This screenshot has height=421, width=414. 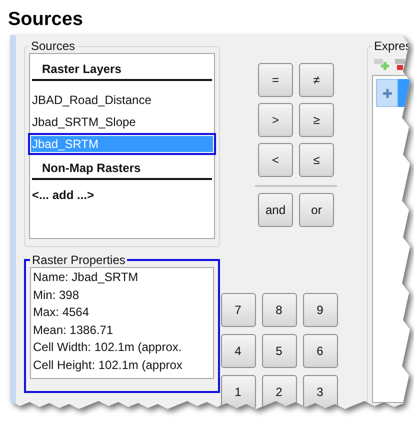 What do you see at coordinates (238, 392) in the screenshot?
I see `digit-button: 1` at bounding box center [238, 392].